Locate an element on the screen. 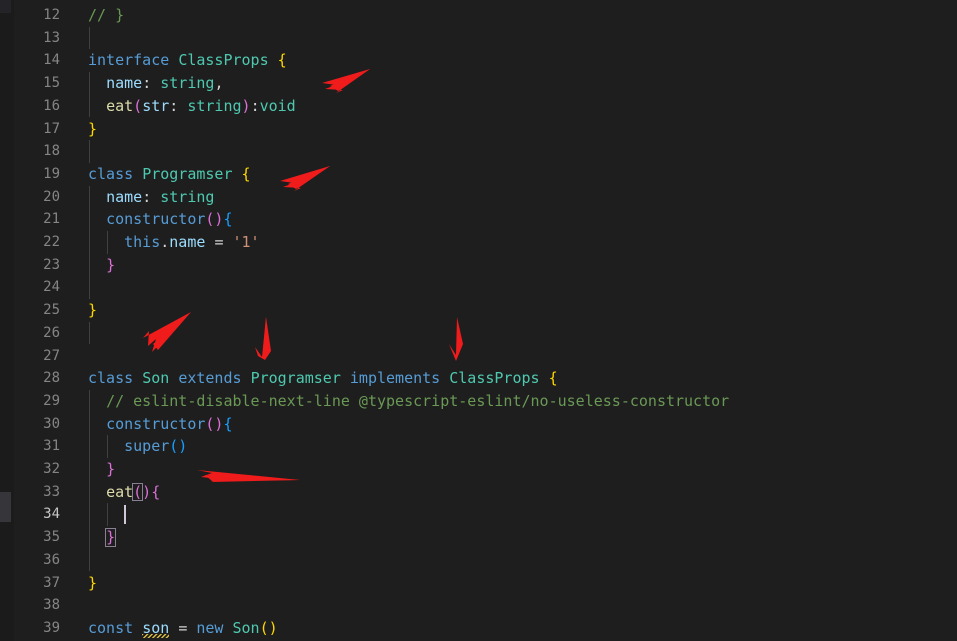  token: () is located at coordinates (268, 627).